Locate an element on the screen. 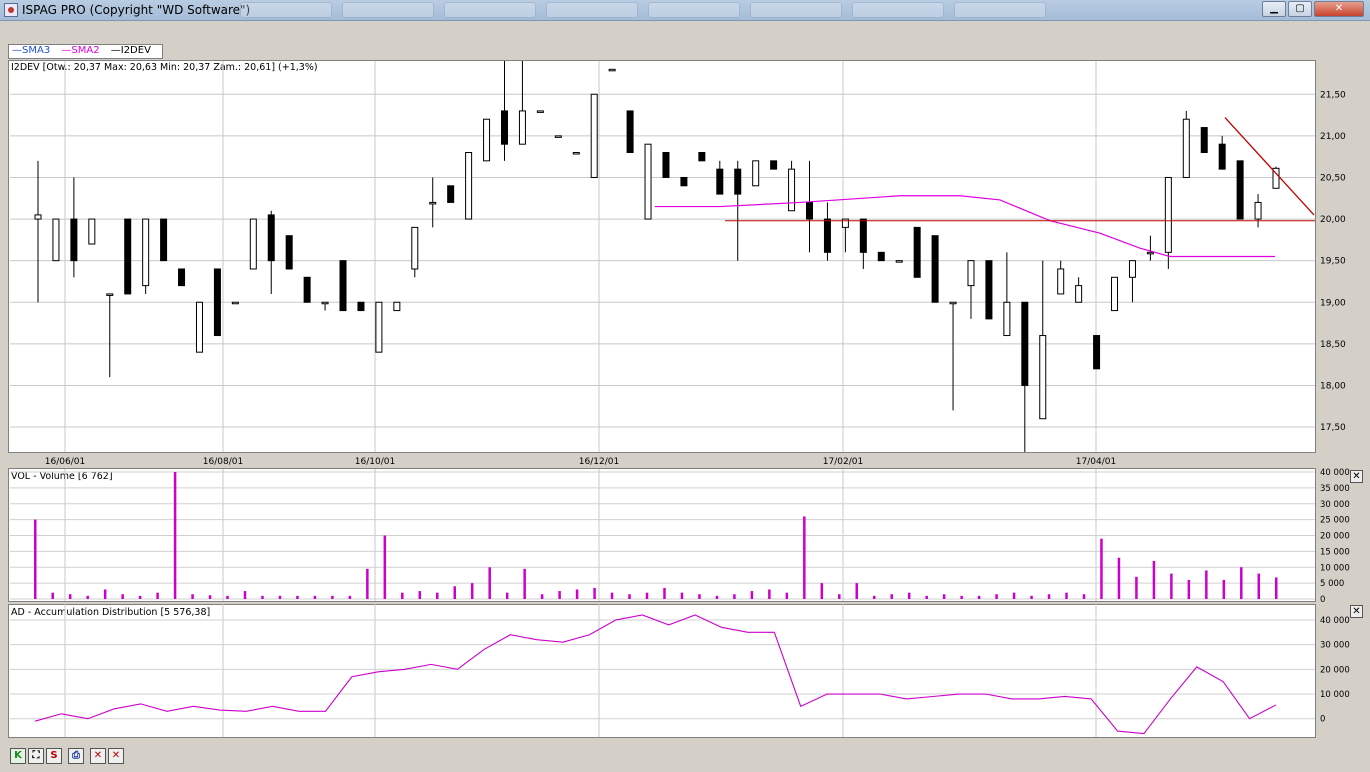  volume-y-tick: 0 is located at coordinates (1322, 600).